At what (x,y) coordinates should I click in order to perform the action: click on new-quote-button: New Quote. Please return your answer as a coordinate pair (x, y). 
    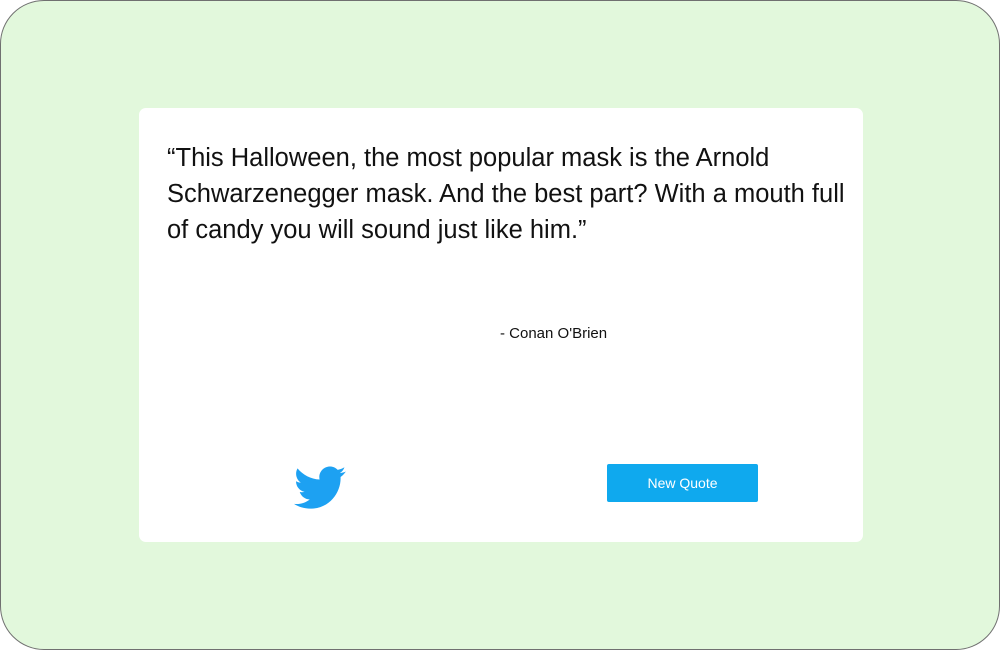
    Looking at the image, I should click on (682, 483).